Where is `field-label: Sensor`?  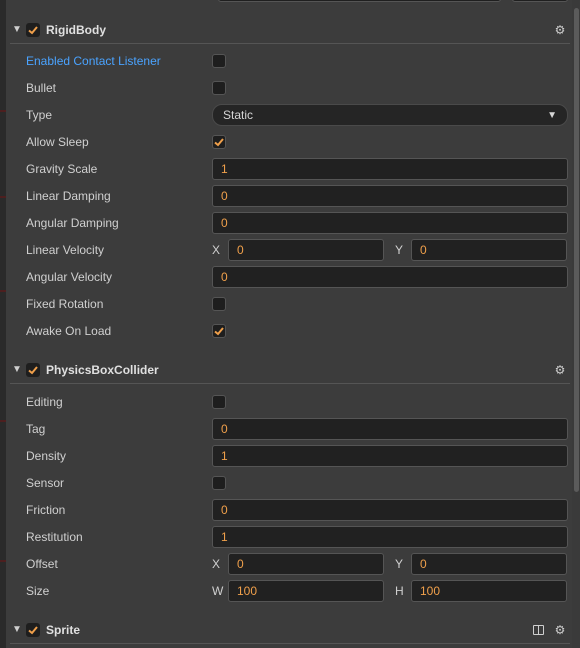 field-label: Sensor is located at coordinates (45, 483).